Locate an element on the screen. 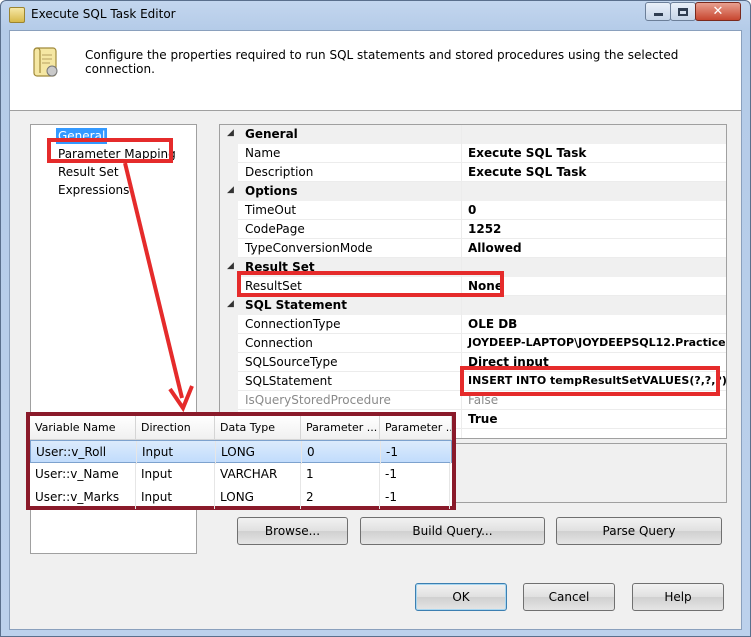 Image resolution: width=751 pixels, height=637 pixels. close-button: ✕ is located at coordinates (718, 11).